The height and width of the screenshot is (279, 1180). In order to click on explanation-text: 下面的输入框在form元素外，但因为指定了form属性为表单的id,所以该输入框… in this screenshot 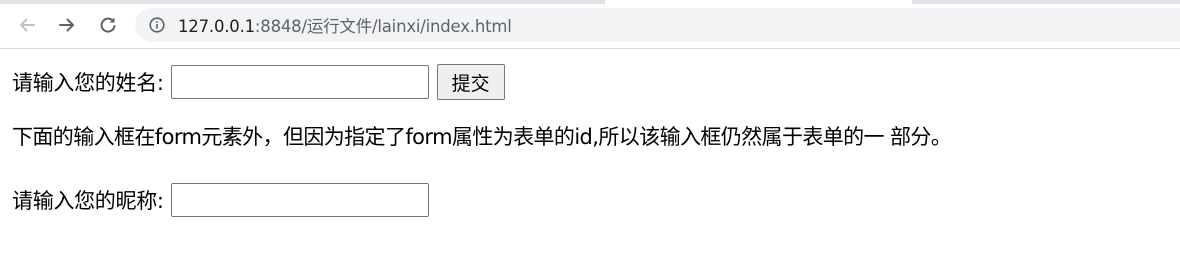, I will do `click(482, 137)`.